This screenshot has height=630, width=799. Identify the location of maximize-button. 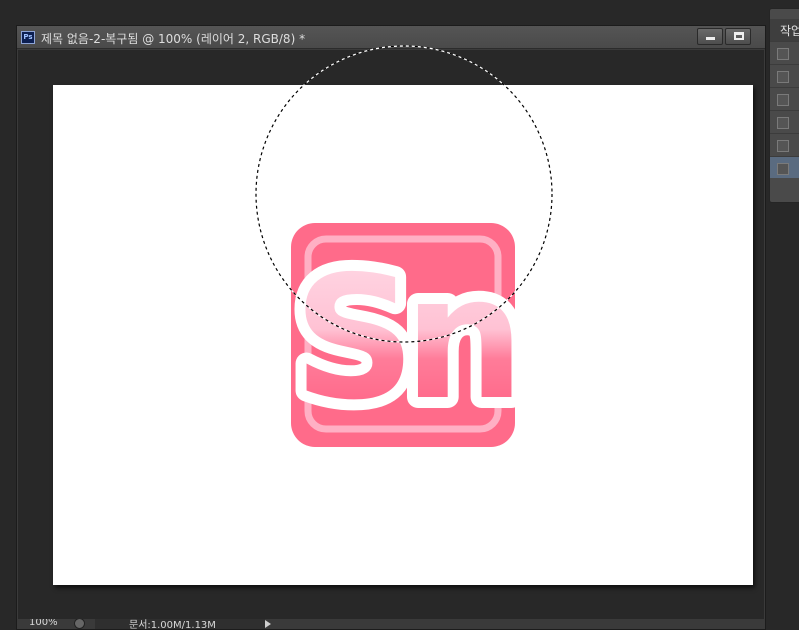
(738, 36).